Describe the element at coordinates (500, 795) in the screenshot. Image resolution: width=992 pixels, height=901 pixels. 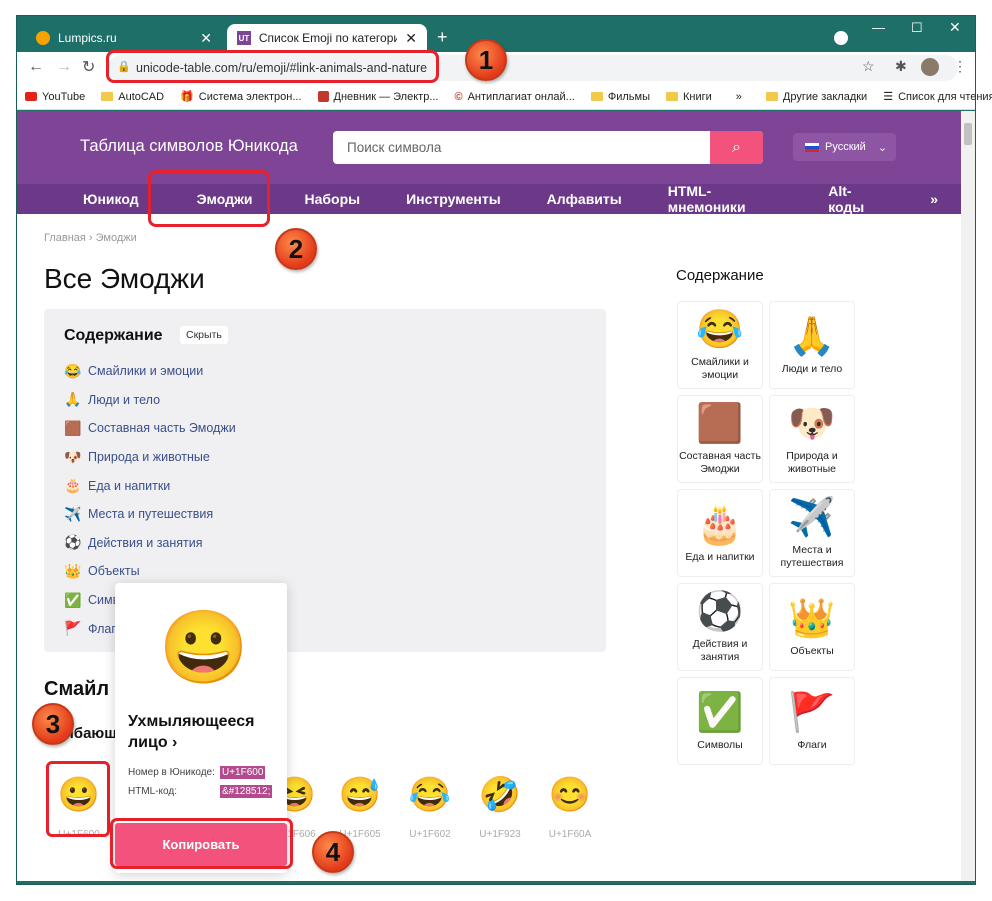
I see `rofl-face-icon: 🤣` at that location.